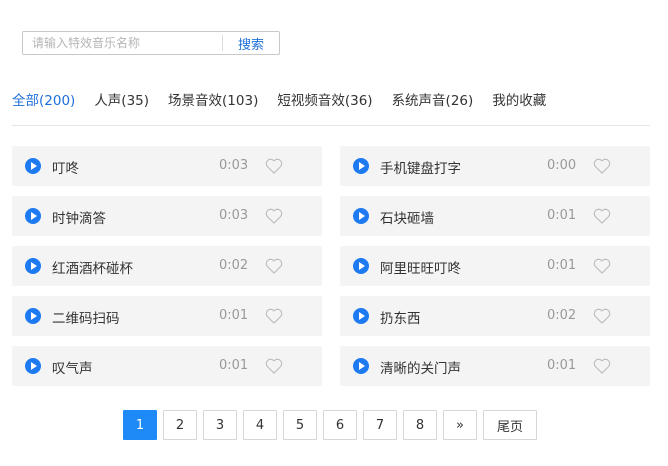 This screenshot has width=668, height=466. Describe the element at coordinates (495, 366) in the screenshot. I see `sound-item: 清晰的关门声 0:01` at that location.